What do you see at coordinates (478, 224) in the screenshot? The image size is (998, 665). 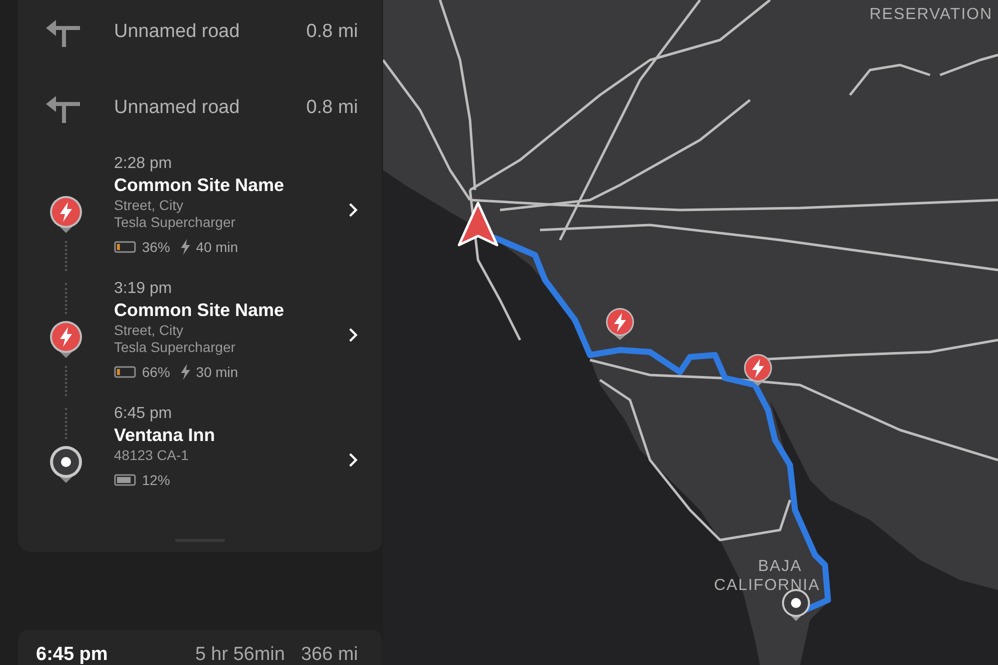 I see `vehicle-arrow-icon` at bounding box center [478, 224].